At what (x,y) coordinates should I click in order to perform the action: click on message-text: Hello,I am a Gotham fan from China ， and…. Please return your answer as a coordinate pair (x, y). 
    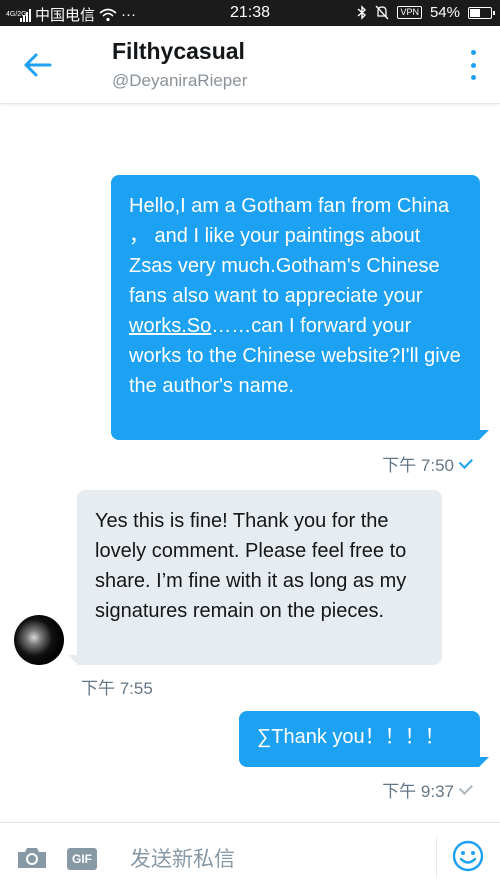
    Looking at the image, I should click on (289, 251).